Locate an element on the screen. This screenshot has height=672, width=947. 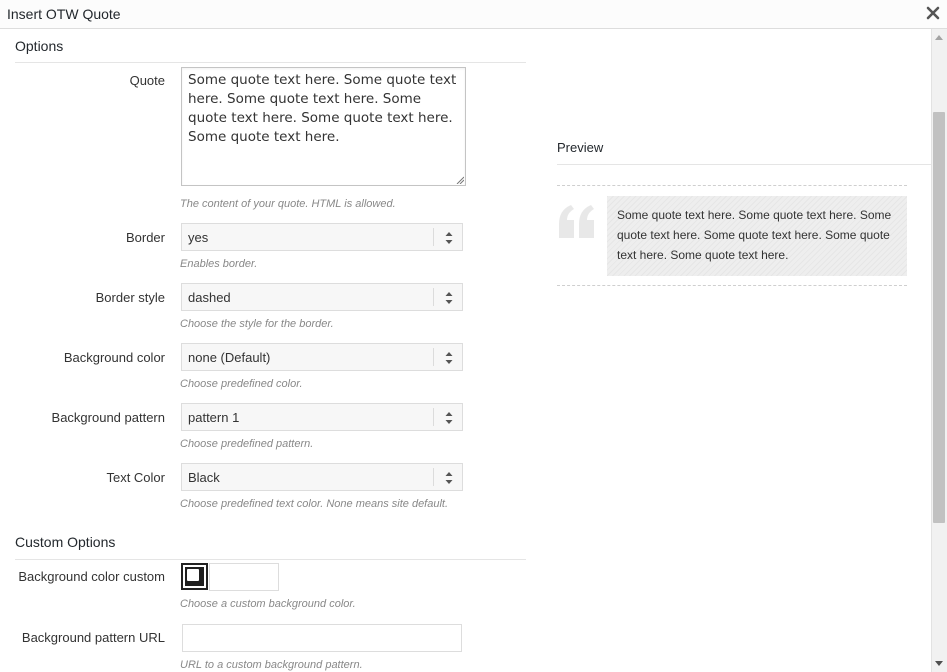
scrollbar is located at coordinates (939, 350).